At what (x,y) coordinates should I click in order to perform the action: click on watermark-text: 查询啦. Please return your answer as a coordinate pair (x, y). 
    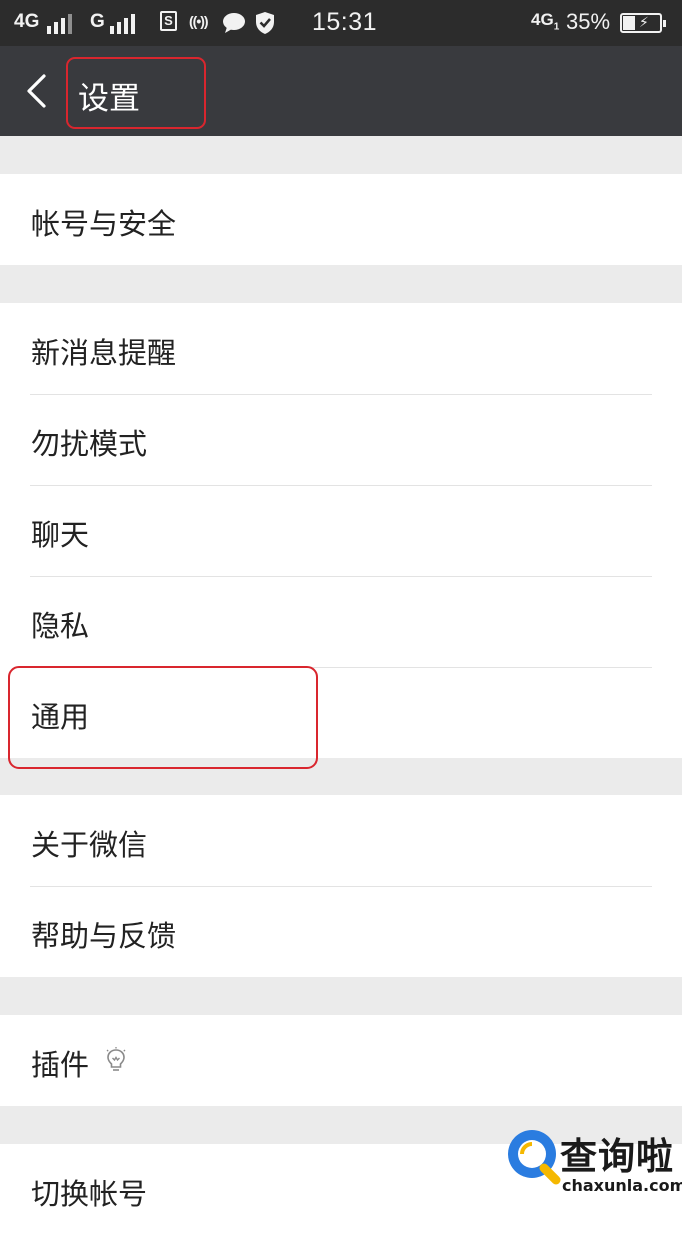
    Looking at the image, I should click on (617, 1156).